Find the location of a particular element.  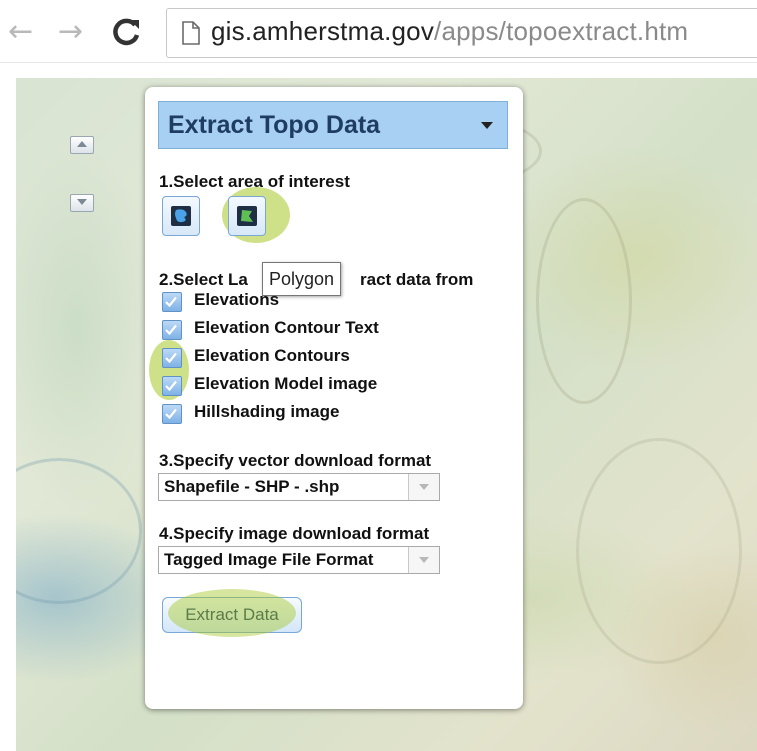

reload-icon is located at coordinates (126, 32).